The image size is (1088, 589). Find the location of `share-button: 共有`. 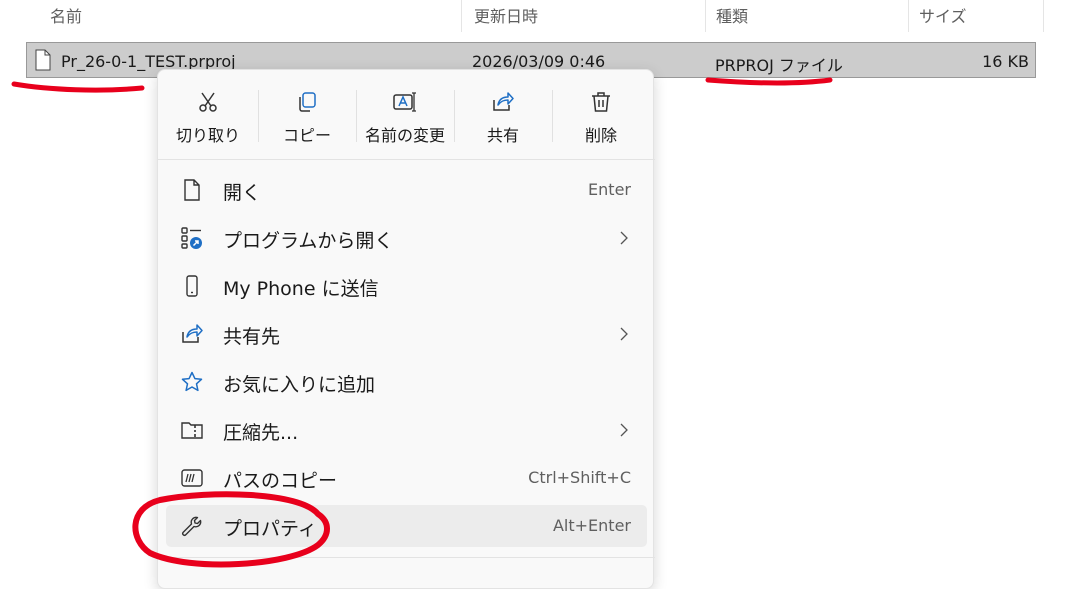

share-button: 共有 is located at coordinates (503, 119).